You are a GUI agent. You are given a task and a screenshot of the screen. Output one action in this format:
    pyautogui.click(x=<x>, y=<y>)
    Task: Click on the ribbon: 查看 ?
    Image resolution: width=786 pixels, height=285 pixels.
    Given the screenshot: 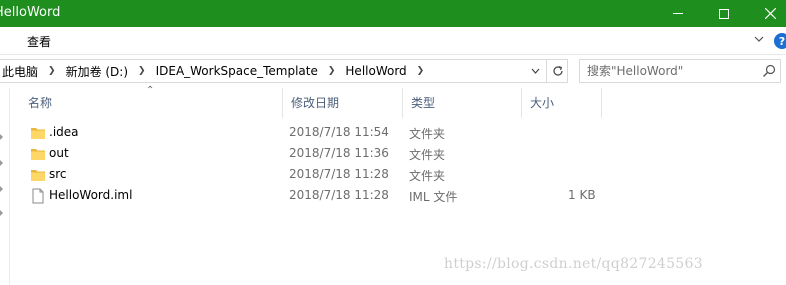 What is the action you would take?
    pyautogui.click(x=393, y=41)
    